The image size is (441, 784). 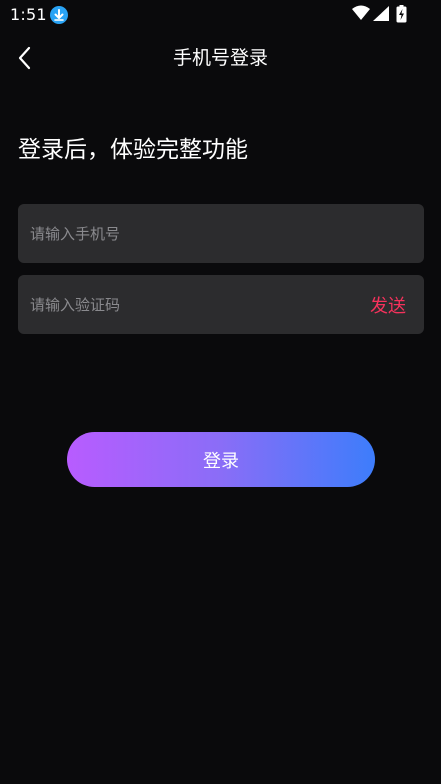 I want to click on battery-icon, so click(x=401, y=16).